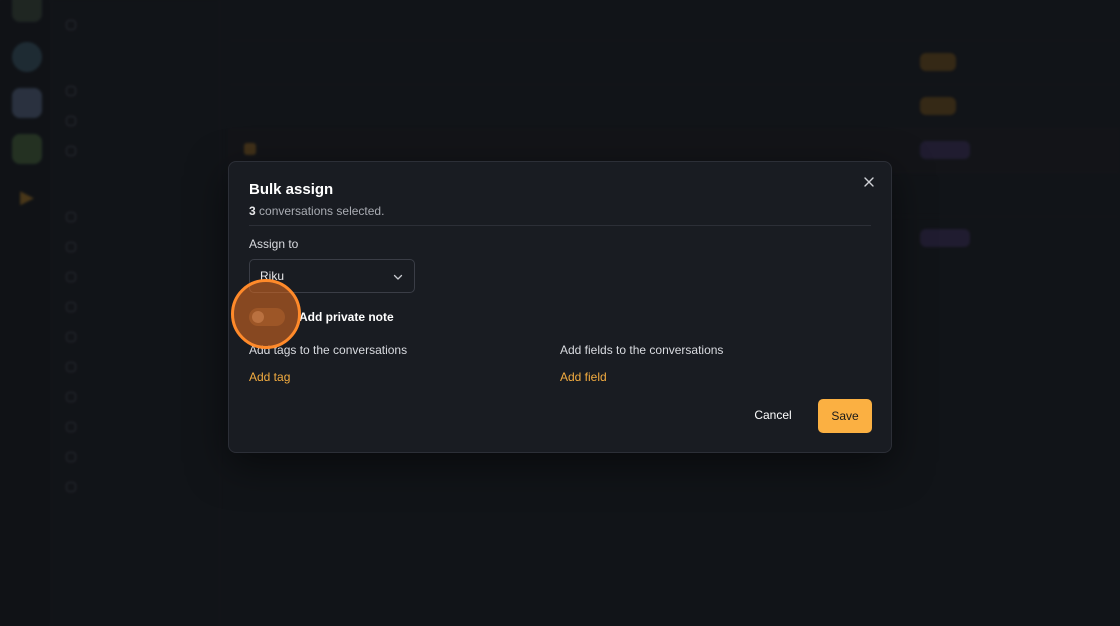 The height and width of the screenshot is (626, 1120). Describe the element at coordinates (583, 377) in the screenshot. I see `add-field-link: Add field` at that location.